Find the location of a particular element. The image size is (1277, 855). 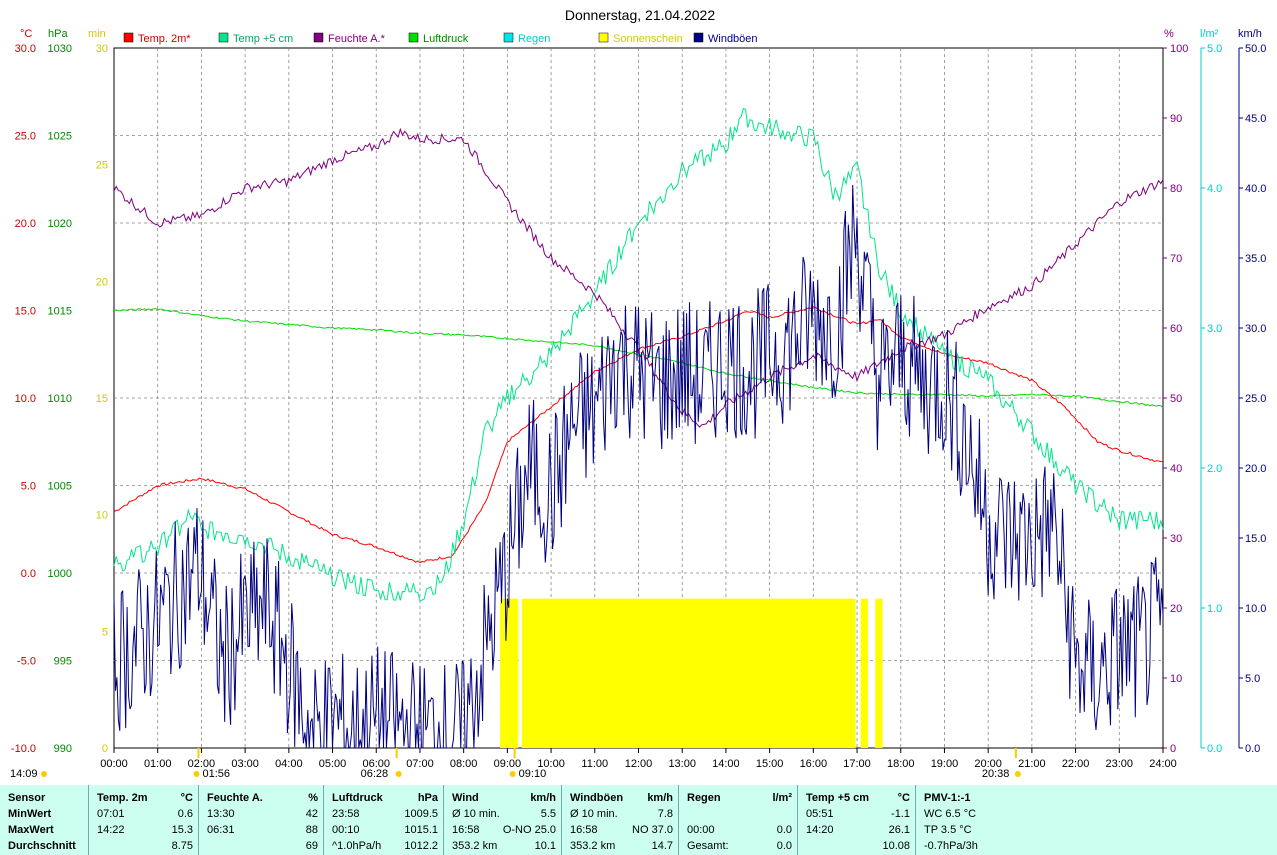

marker-label: 06:28 is located at coordinates (375, 774).